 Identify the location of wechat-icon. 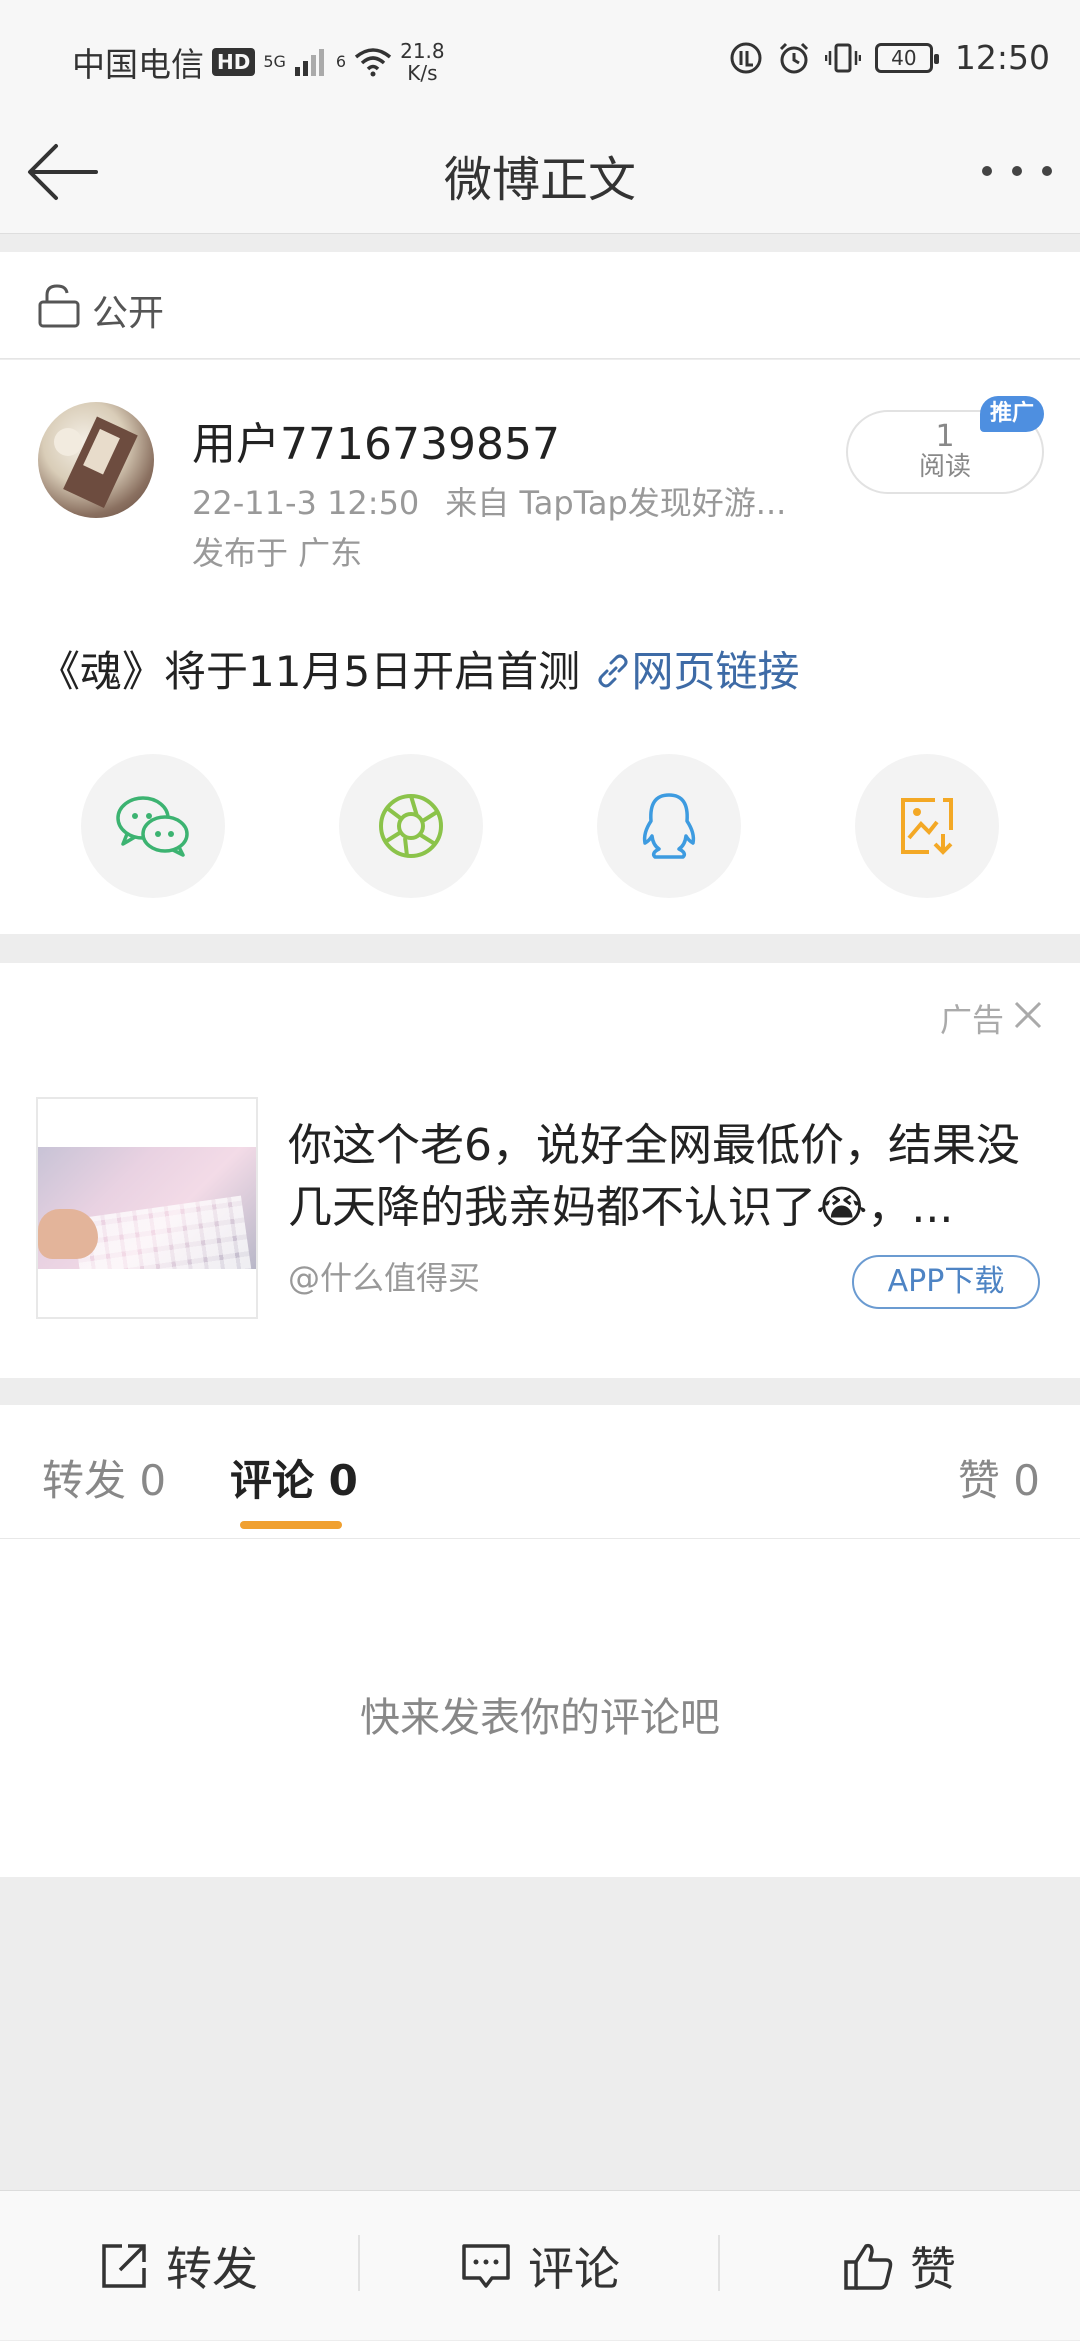
(152, 826).